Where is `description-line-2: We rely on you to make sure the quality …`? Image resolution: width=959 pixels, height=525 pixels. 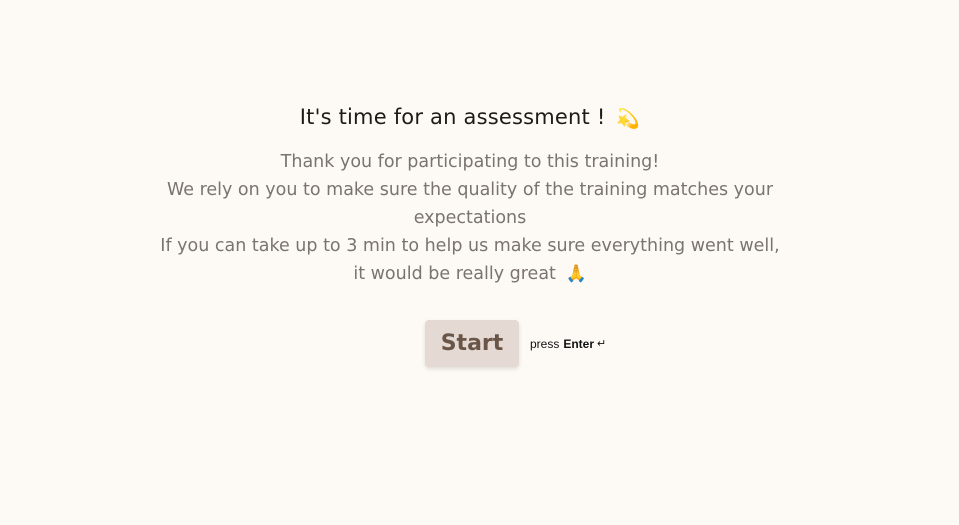
description-line-2: We rely on you to make sure the quality … is located at coordinates (470, 204).